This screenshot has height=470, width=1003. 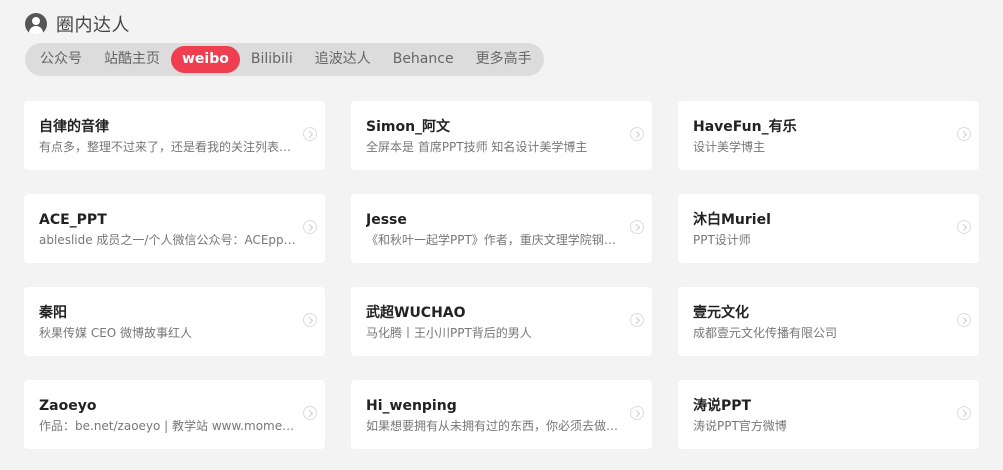 I want to click on expert-description: 《和秋叶一起学PPT》作者，重庆文理学院钢琴系, so click(x=495, y=240).